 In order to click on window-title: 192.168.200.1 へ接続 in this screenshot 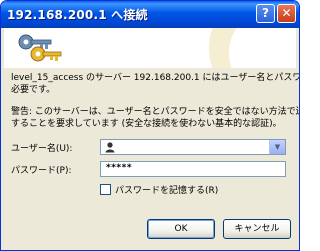, I will do `click(77, 15)`.